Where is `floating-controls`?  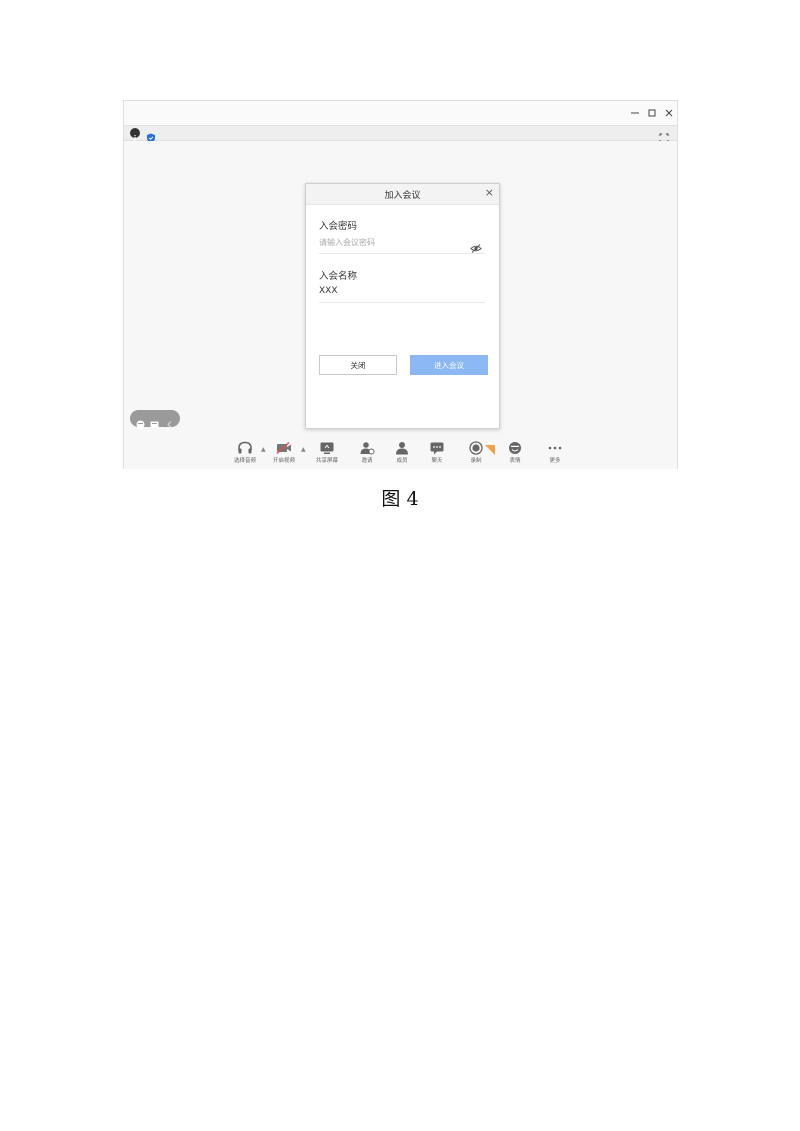 floating-controls is located at coordinates (155, 419).